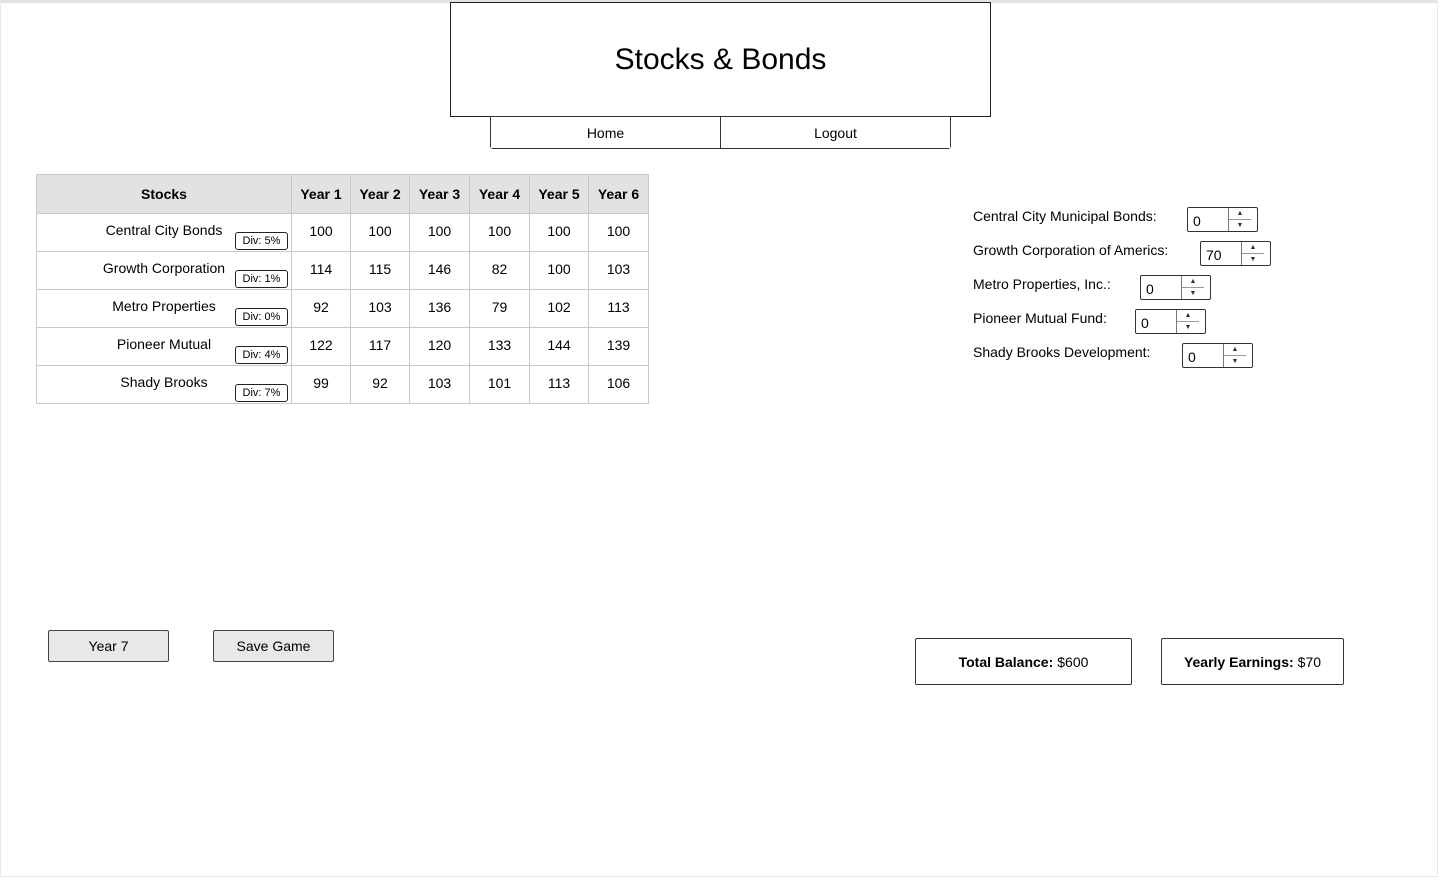  Describe the element at coordinates (439, 308) in the screenshot. I see `price-cell: 136` at that location.